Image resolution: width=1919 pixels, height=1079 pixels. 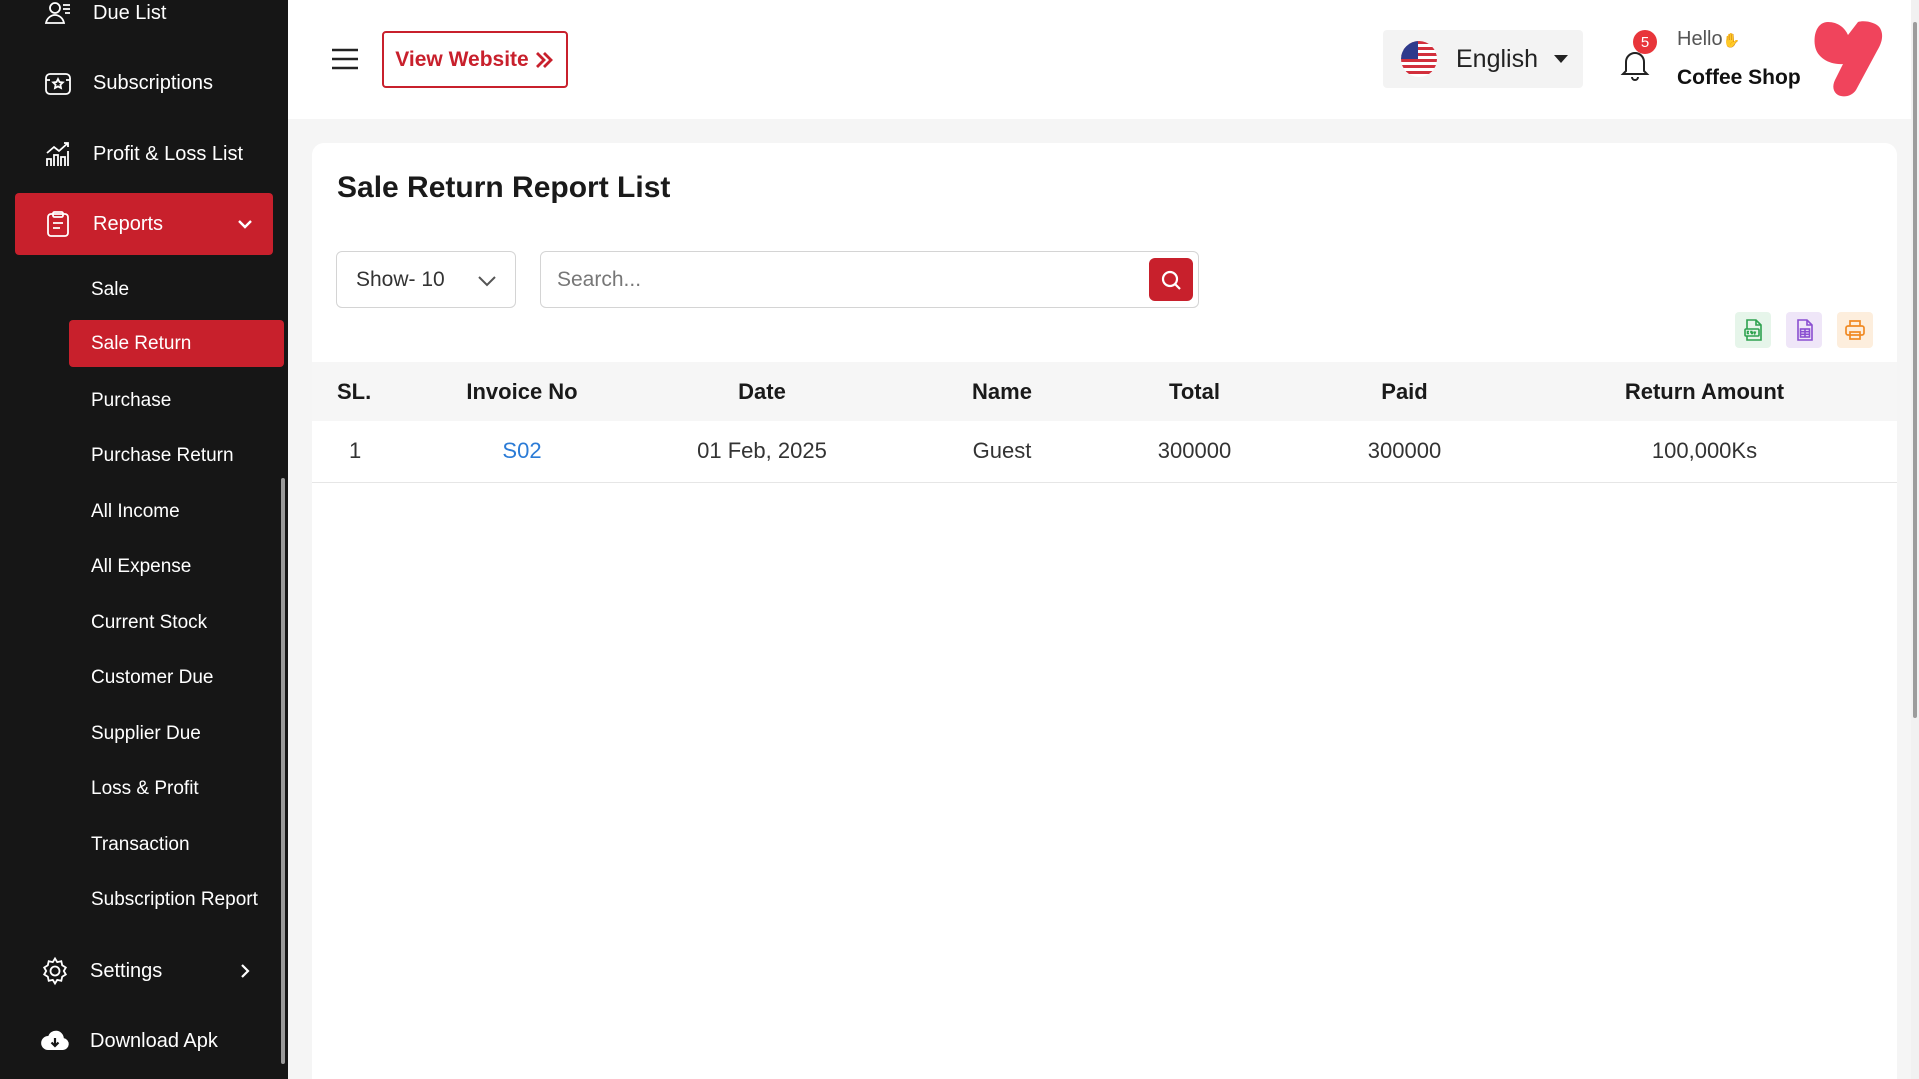 I want to click on invoice-link: S02, so click(x=521, y=450).